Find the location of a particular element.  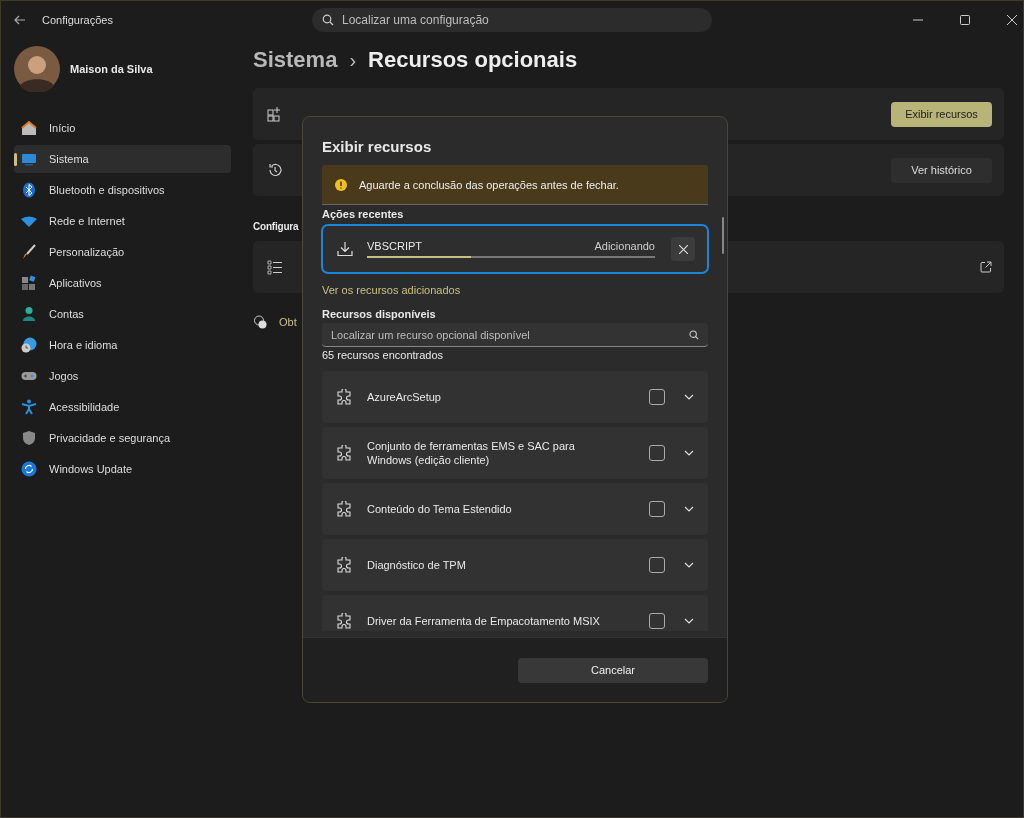

breadcrumb-parent: Sistema is located at coordinates (295, 60).